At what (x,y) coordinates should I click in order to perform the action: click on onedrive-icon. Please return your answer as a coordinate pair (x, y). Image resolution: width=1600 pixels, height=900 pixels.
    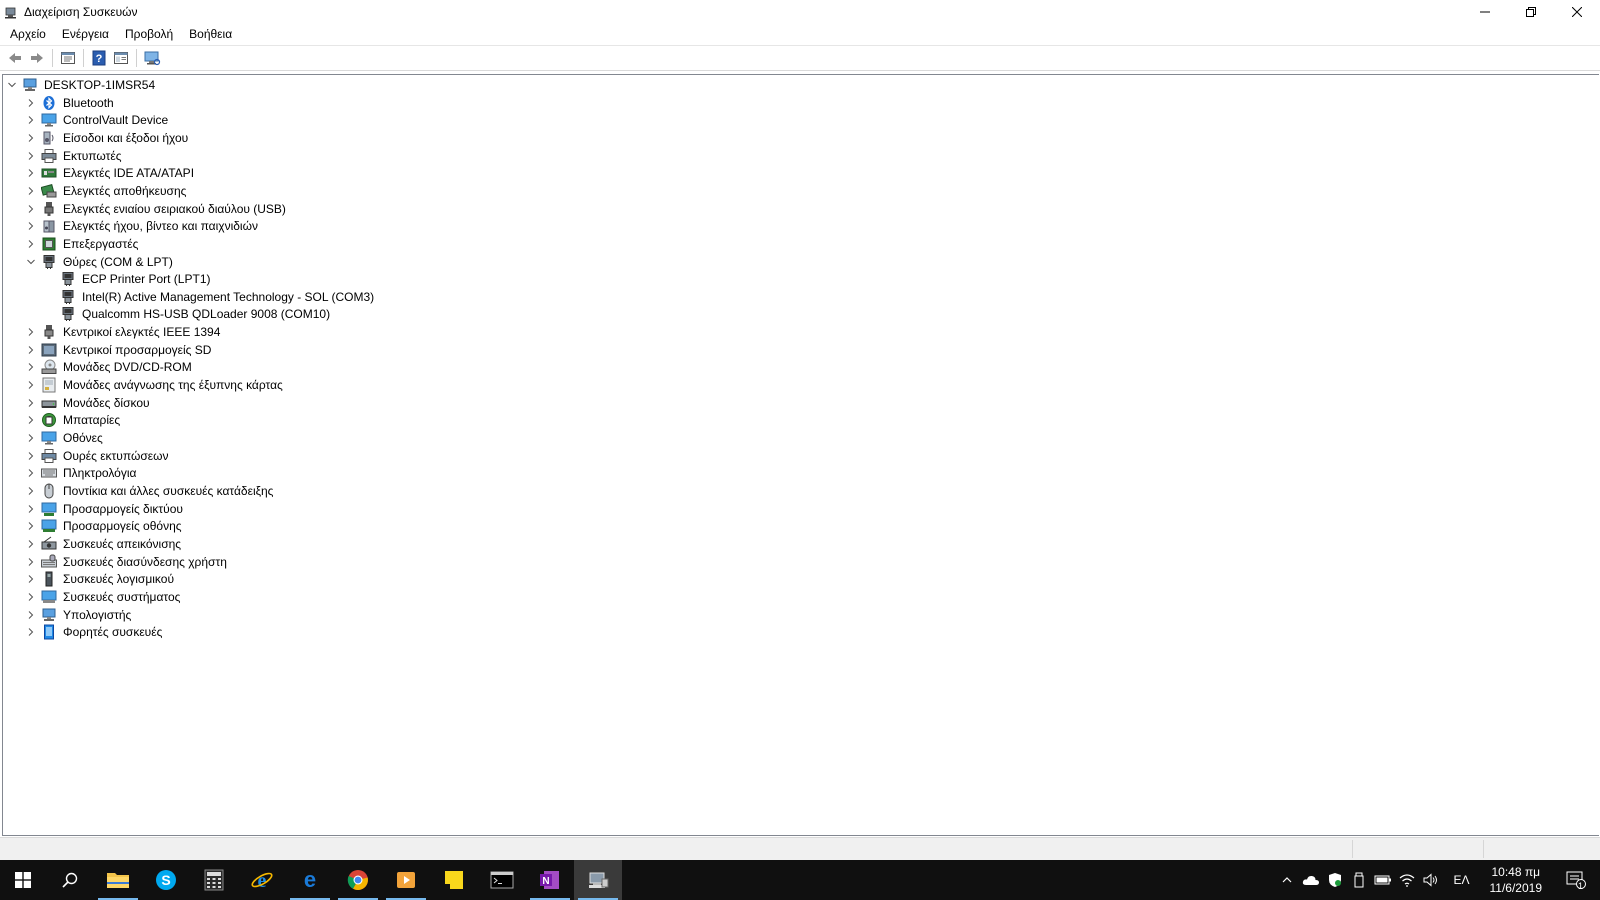
    Looking at the image, I should click on (1311, 880).